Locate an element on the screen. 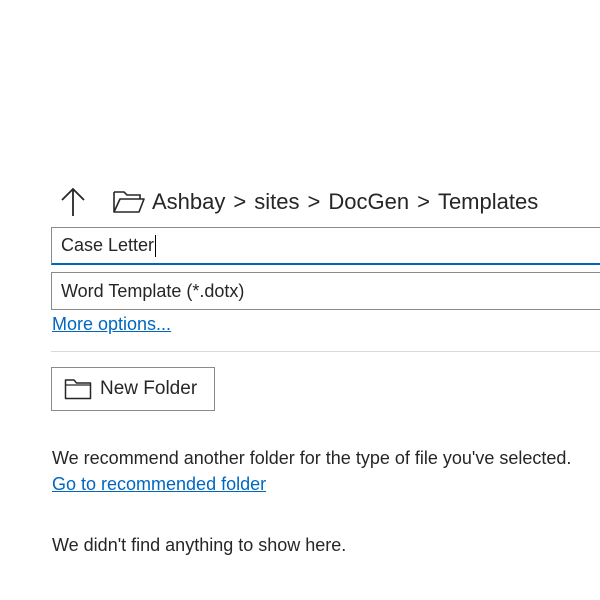  breadcrumb-item-docgen: DocGen is located at coordinates (368, 202).